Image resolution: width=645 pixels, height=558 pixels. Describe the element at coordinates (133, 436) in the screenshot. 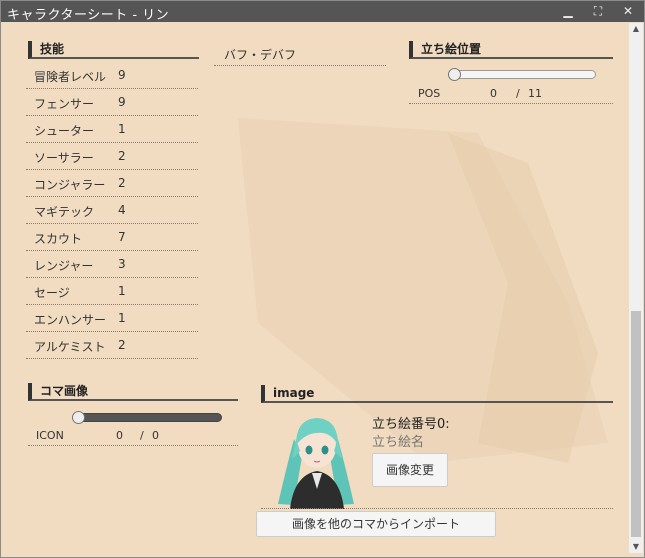

I see `icon-readout: ICON 0 / 0` at that location.